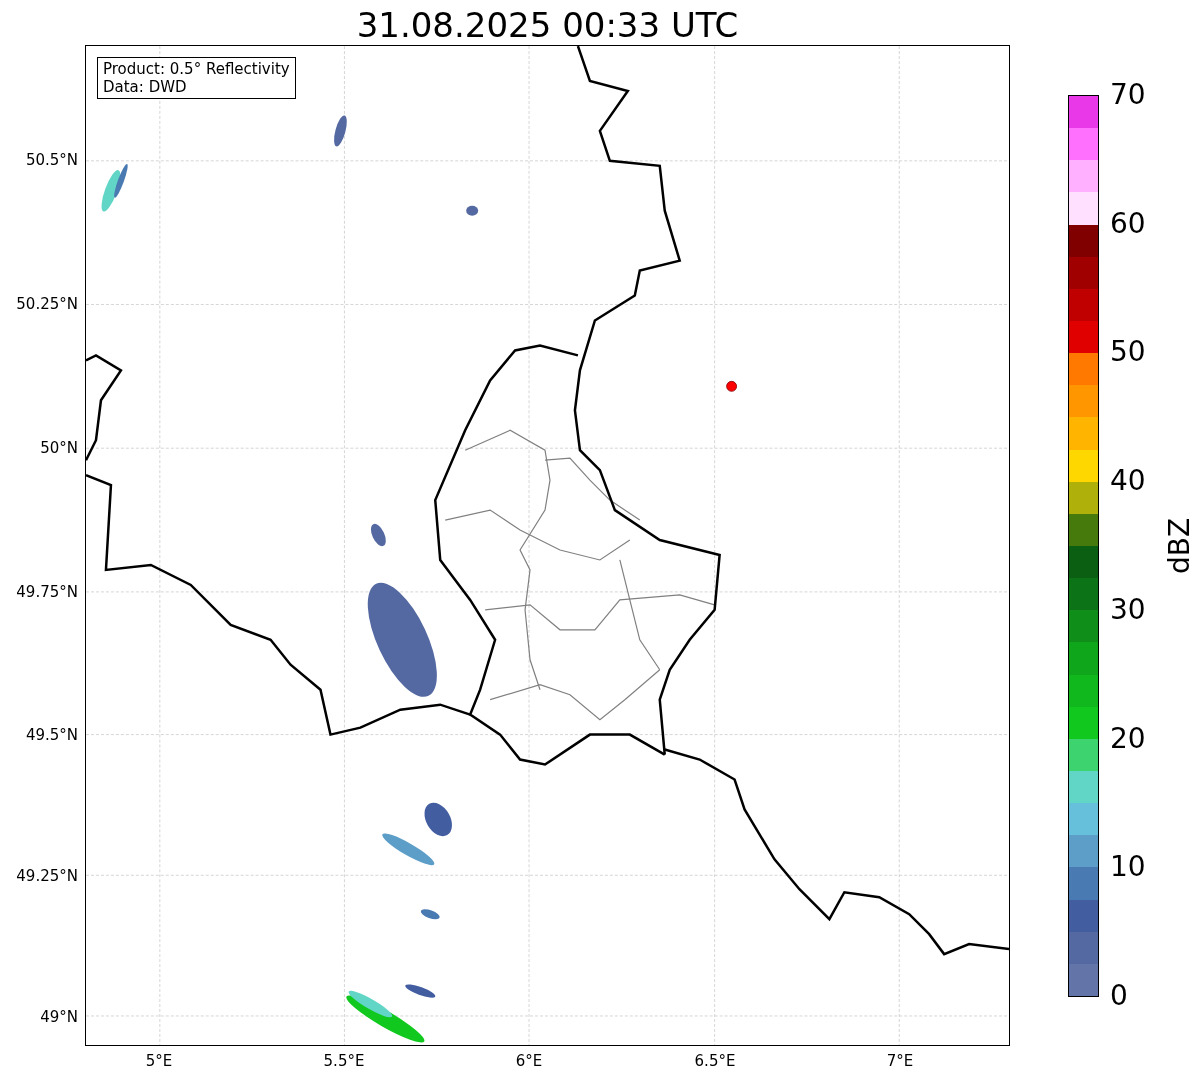 The image size is (1202, 1081). Describe the element at coordinates (1128, 609) in the screenshot. I see `colorbar-tick-label: 30` at that location.